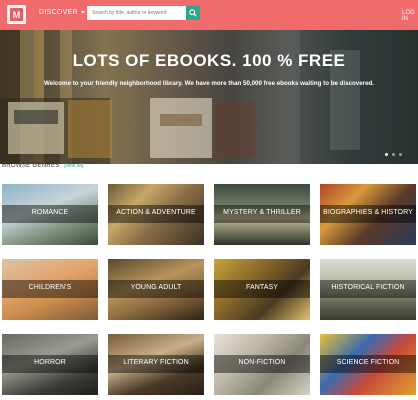 This screenshot has width=418, height=400. Describe the element at coordinates (82, 12) in the screenshot. I see `chevron-down-icon` at that location.